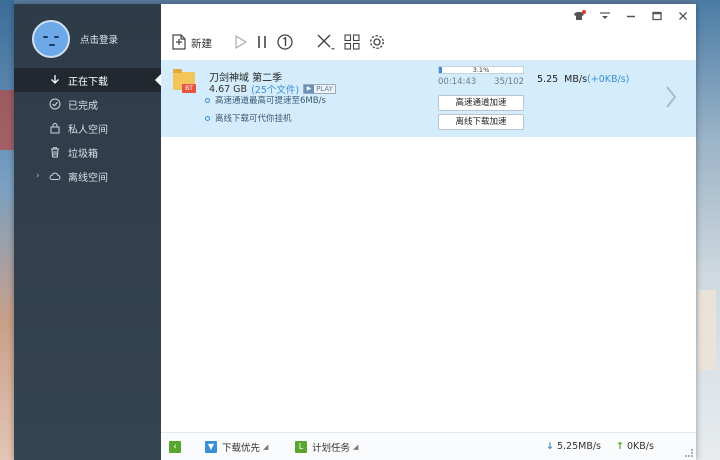  I want to click on scheduled-task-button: L 计划任务 ◢, so click(326, 447).